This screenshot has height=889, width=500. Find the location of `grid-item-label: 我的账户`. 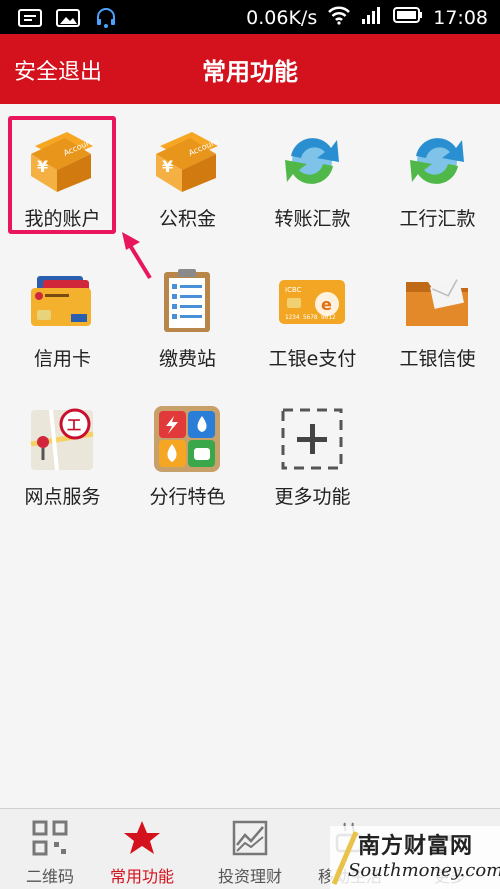

grid-item-label: 我的账户 is located at coordinates (62, 219).